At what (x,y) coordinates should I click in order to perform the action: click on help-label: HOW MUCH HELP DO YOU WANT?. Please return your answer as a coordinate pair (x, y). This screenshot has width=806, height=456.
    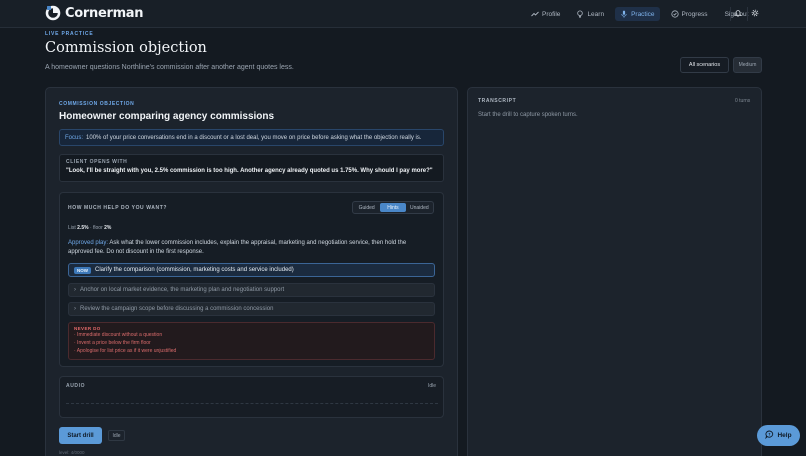
    Looking at the image, I should click on (118, 208).